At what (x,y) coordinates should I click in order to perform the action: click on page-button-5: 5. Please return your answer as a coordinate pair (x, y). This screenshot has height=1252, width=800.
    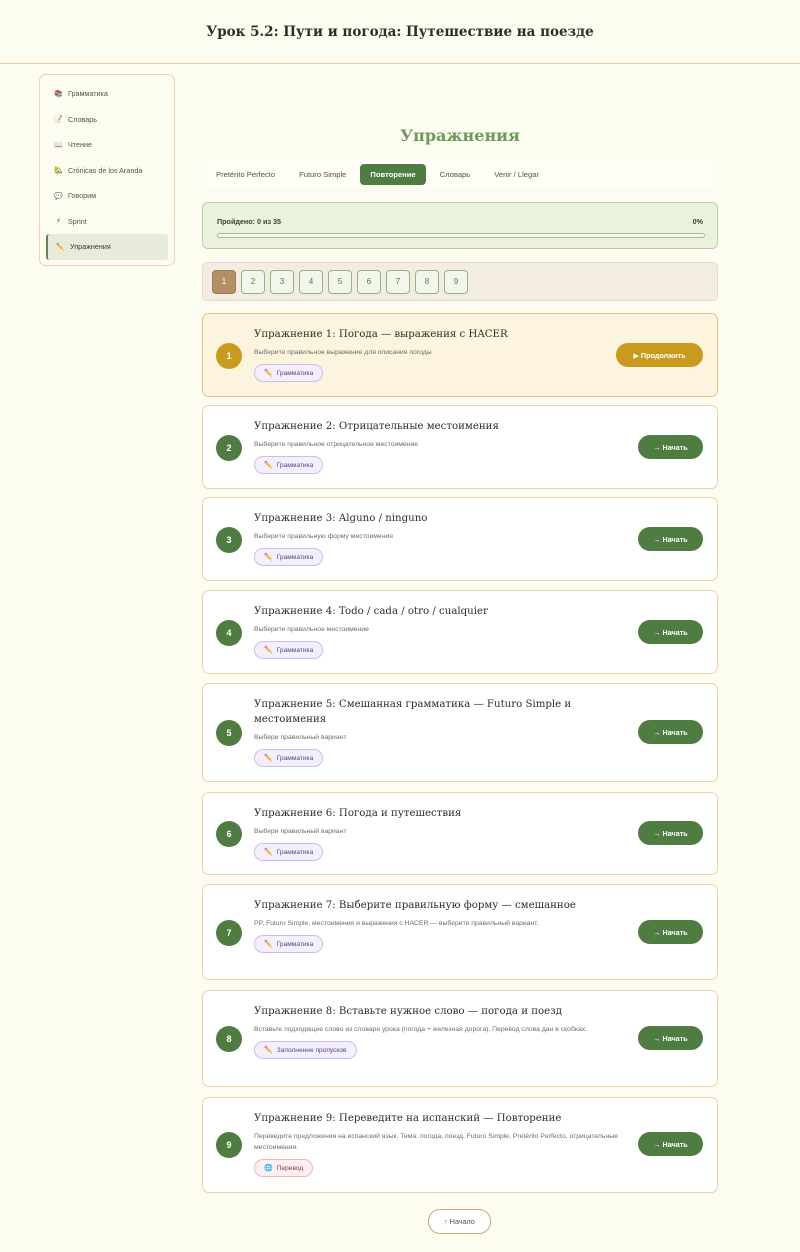
    Looking at the image, I should click on (340, 281).